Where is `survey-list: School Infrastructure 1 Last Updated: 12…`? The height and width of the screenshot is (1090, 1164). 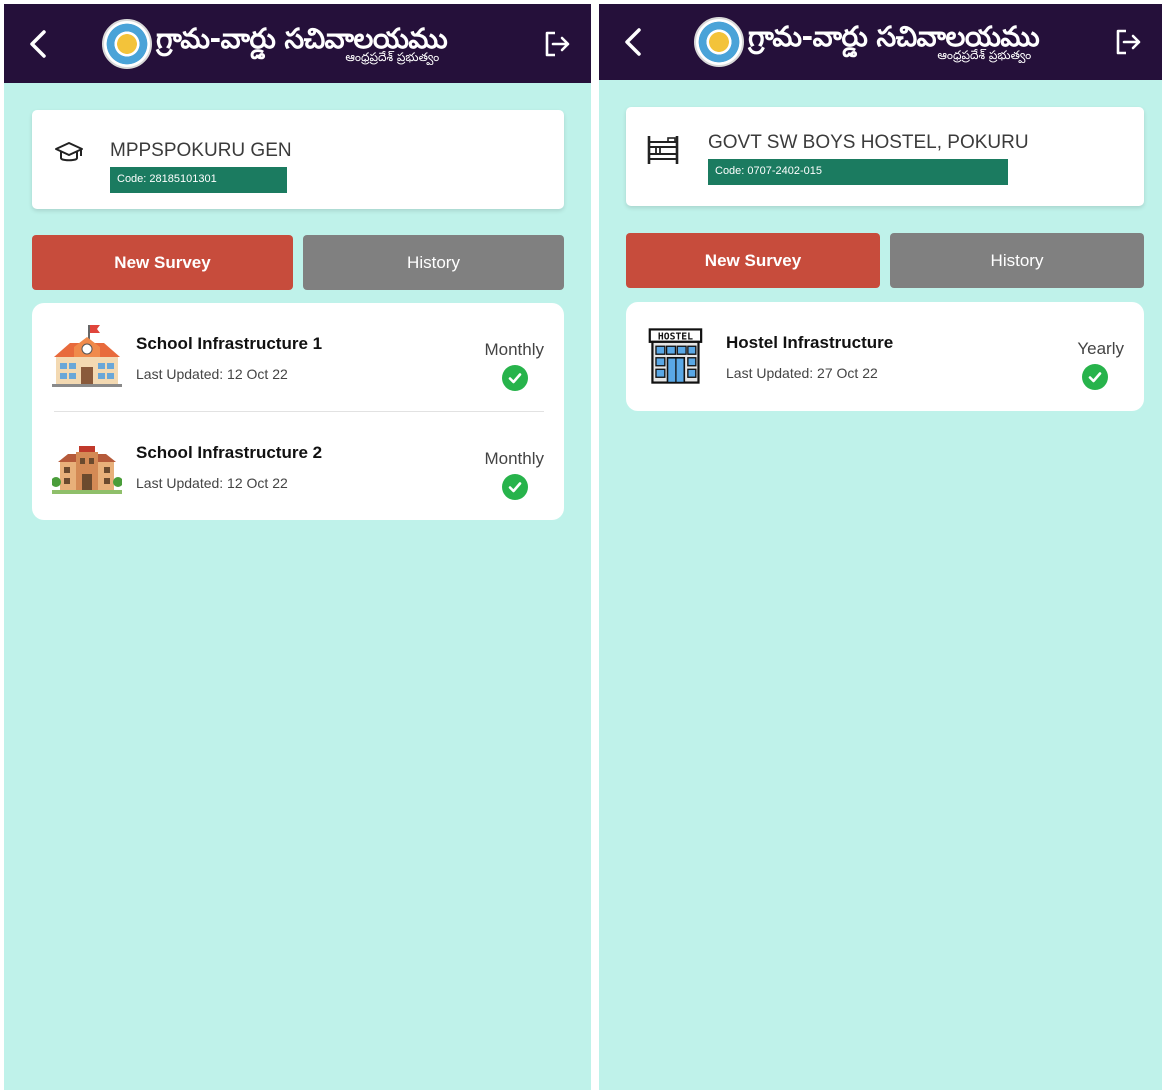 survey-list: School Infrastructure 1 Last Updated: 12… is located at coordinates (298, 411).